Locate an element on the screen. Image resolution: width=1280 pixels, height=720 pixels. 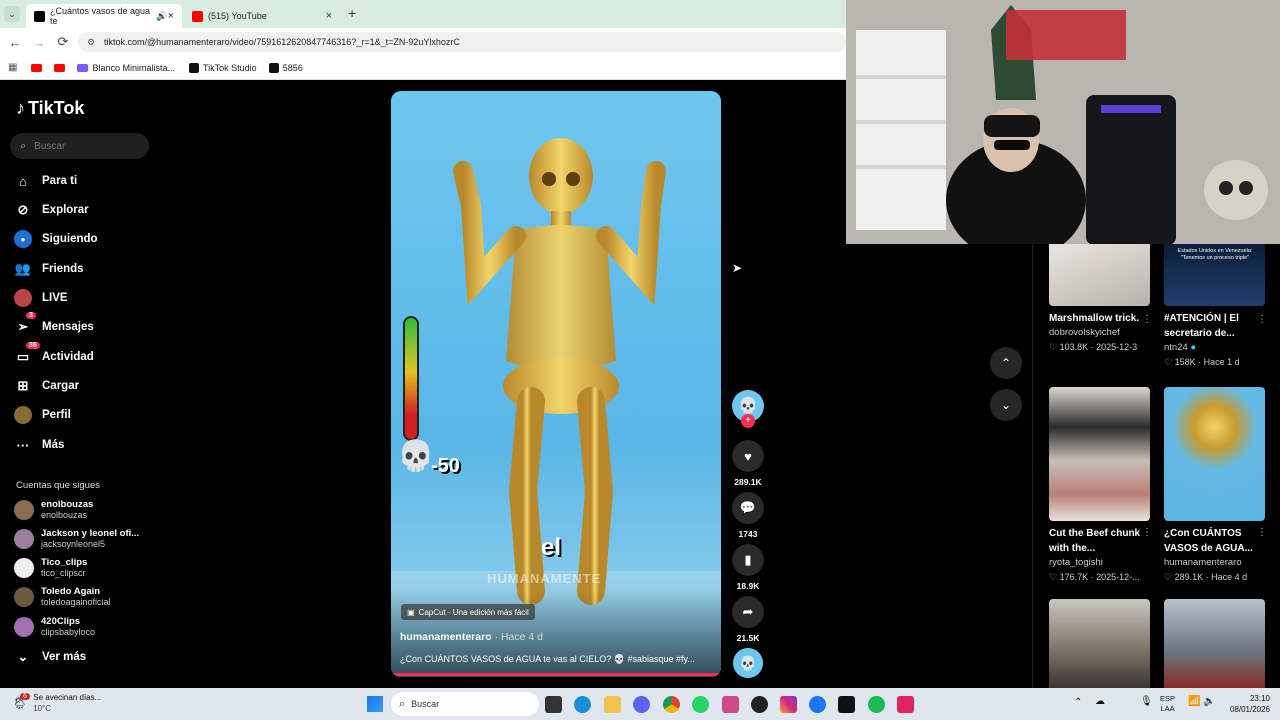
clock: 23:10 08/01/2026 is located at coordinates (1246, 704).